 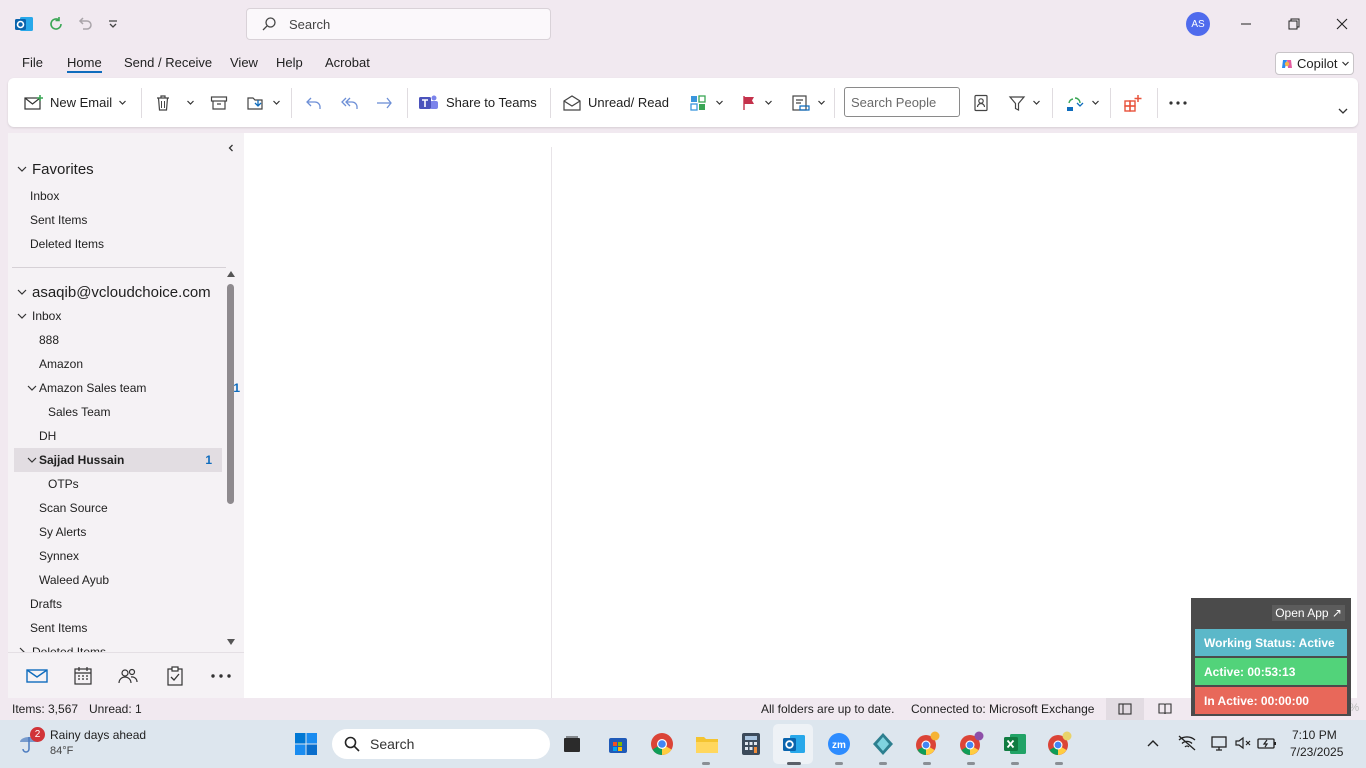 I want to click on unread-read-button: Unread/ Read, so click(x=615, y=102).